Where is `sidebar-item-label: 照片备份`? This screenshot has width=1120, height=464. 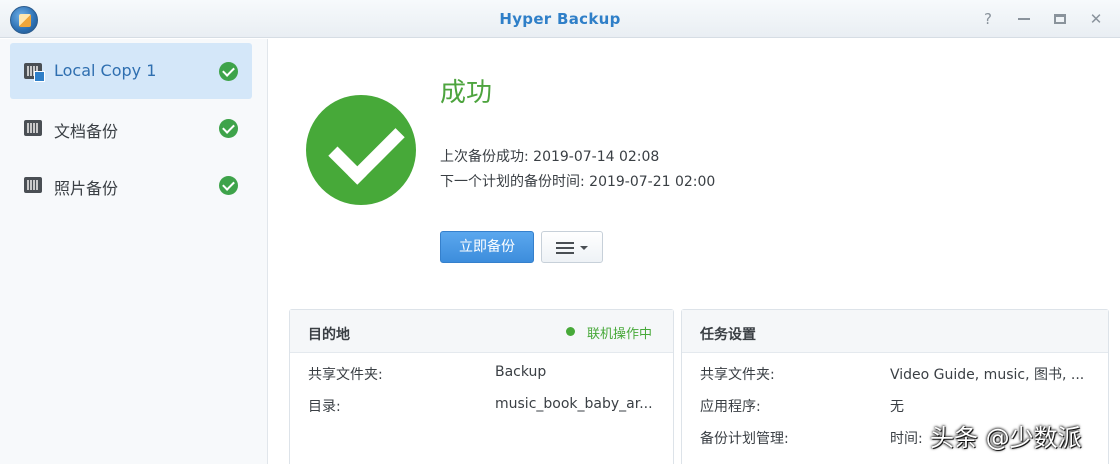 sidebar-item-label: 照片备份 is located at coordinates (86, 188).